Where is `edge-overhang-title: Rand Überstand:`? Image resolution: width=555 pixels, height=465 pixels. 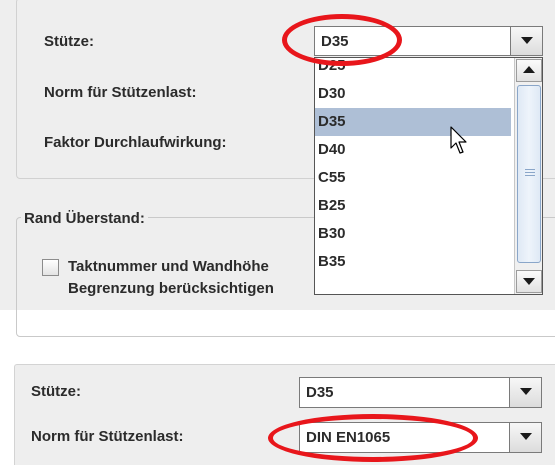 edge-overhang-title: Rand Überstand: is located at coordinates (84, 218).